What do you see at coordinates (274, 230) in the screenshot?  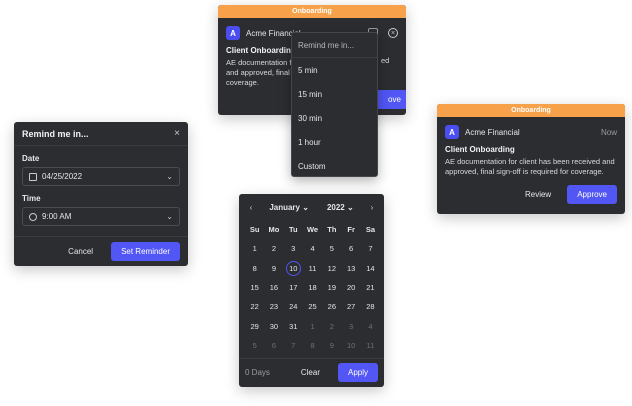 I see `weekday-label: Mo` at bounding box center [274, 230].